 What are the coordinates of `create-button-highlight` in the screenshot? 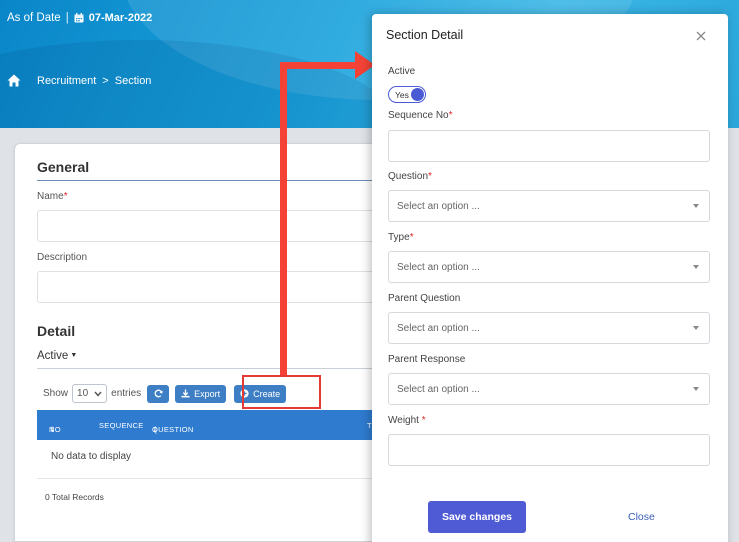 It's located at (281, 392).